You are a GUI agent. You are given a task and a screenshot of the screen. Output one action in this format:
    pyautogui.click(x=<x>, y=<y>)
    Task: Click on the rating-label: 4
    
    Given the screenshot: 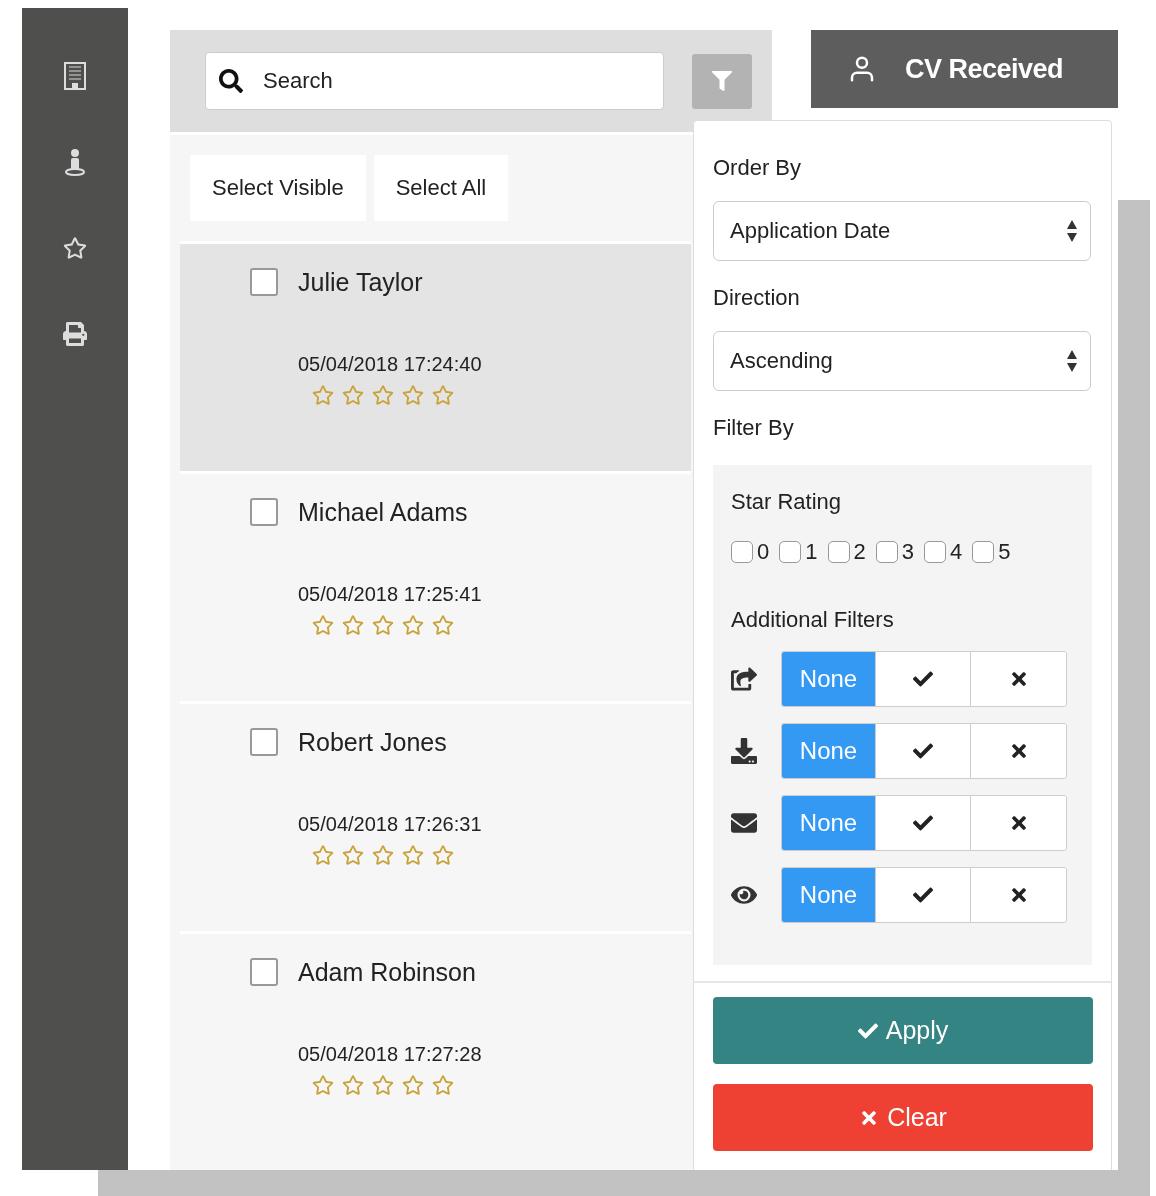 What is the action you would take?
    pyautogui.click(x=956, y=552)
    